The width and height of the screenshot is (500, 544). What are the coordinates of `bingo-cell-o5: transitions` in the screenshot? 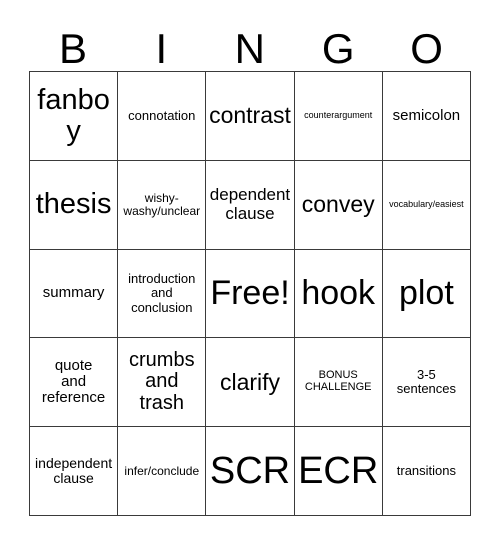 It's located at (426, 471).